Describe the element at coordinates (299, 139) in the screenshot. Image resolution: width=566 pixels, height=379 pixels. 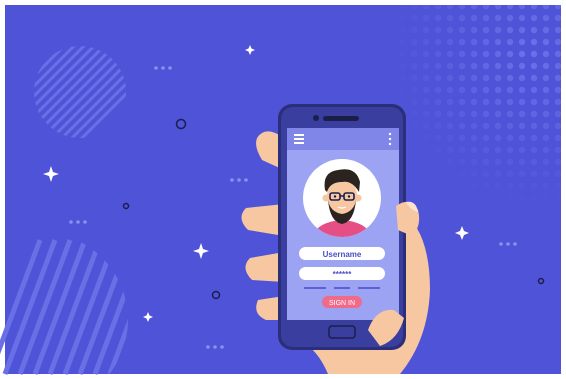
I see `hamburger-menu-icon` at that location.